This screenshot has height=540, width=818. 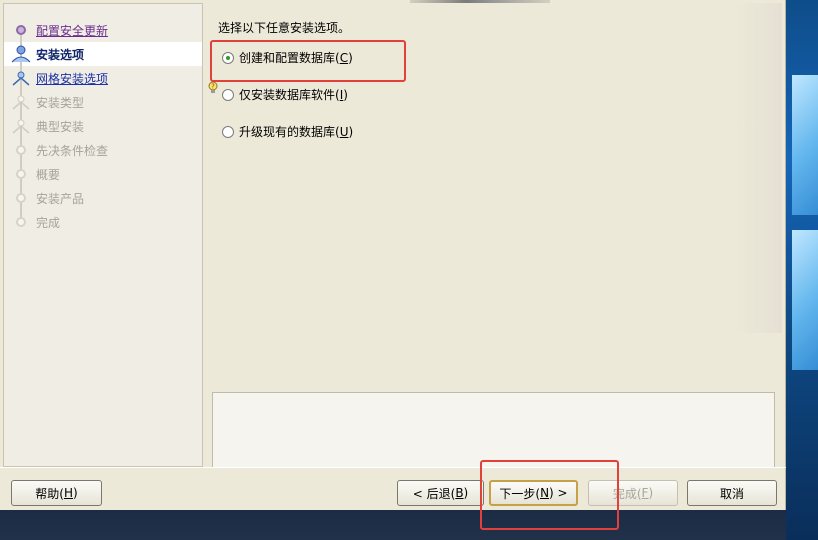 I want to click on option-label: 仅安装数据库软件(I), so click(x=293, y=94).